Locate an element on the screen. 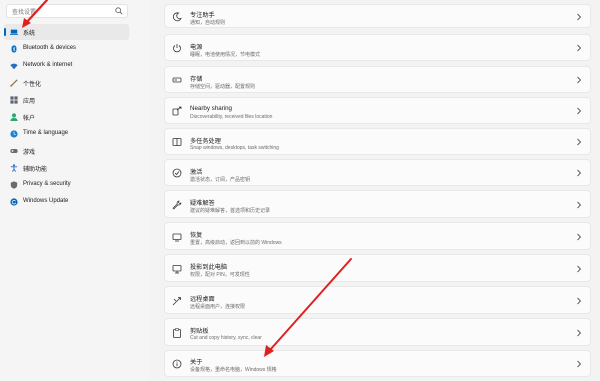  storage-icon is located at coordinates (177, 80).